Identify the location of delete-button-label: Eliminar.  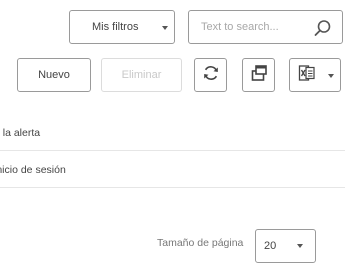
(141, 75).